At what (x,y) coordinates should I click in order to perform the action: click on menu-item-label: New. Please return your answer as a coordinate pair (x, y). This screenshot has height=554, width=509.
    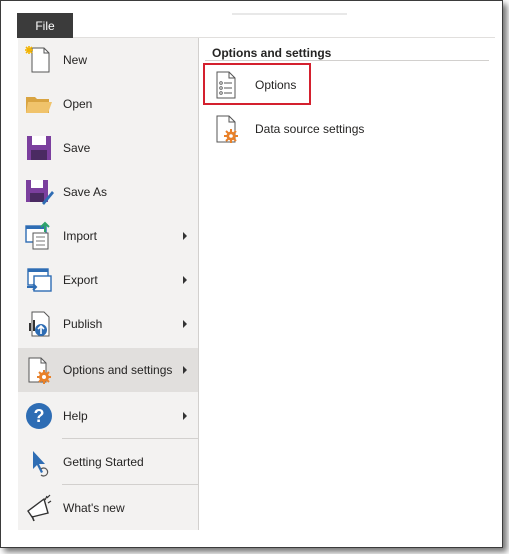
    Looking at the image, I should click on (75, 60).